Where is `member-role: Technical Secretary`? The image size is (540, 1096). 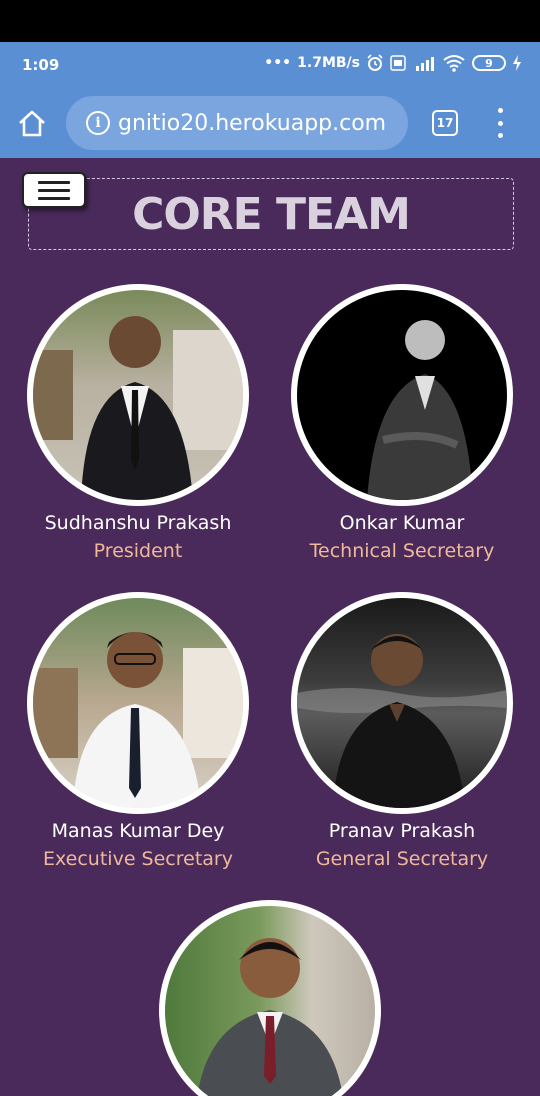
member-role: Technical Secretary is located at coordinates (402, 551).